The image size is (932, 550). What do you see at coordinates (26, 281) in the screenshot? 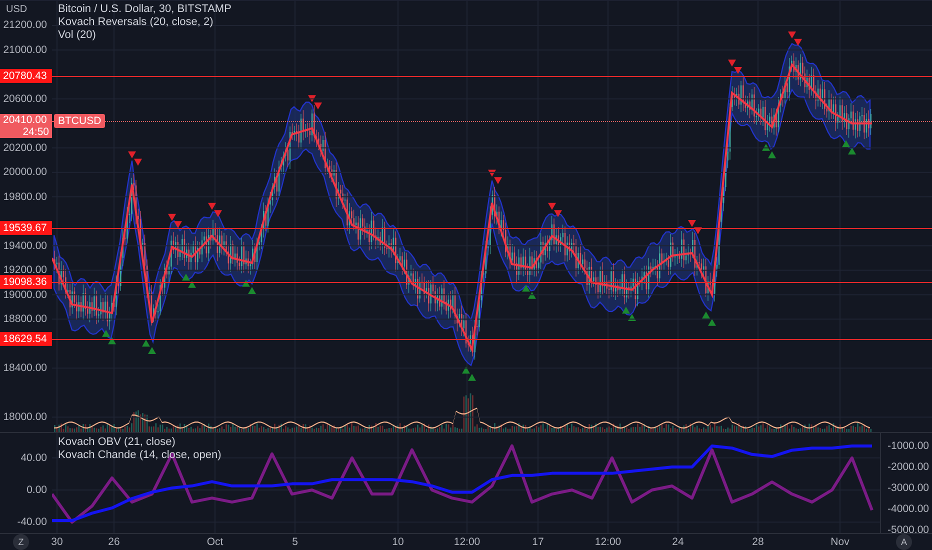
I see `price-level-label: 19098.36` at bounding box center [26, 281].